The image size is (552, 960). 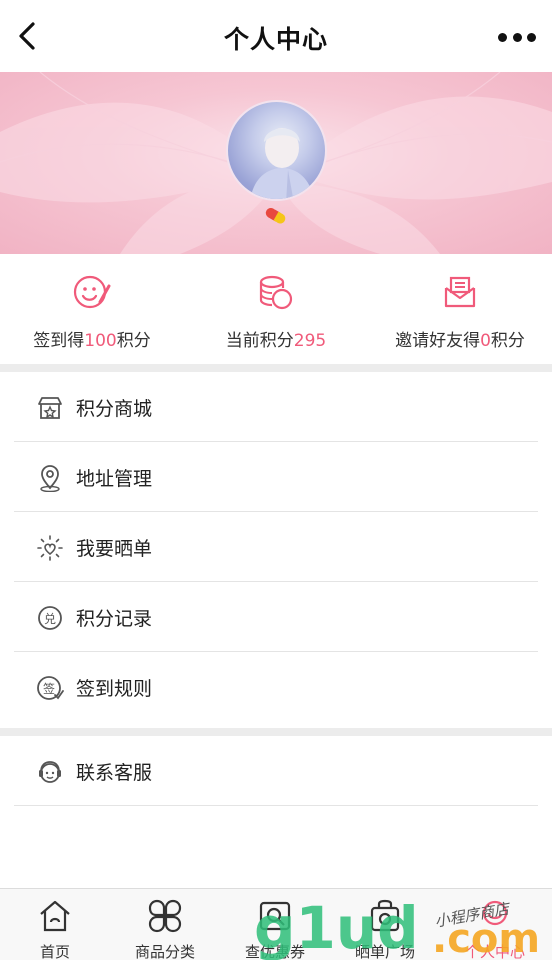 I want to click on menu-item-customer-service: 联系客服, so click(x=276, y=771).